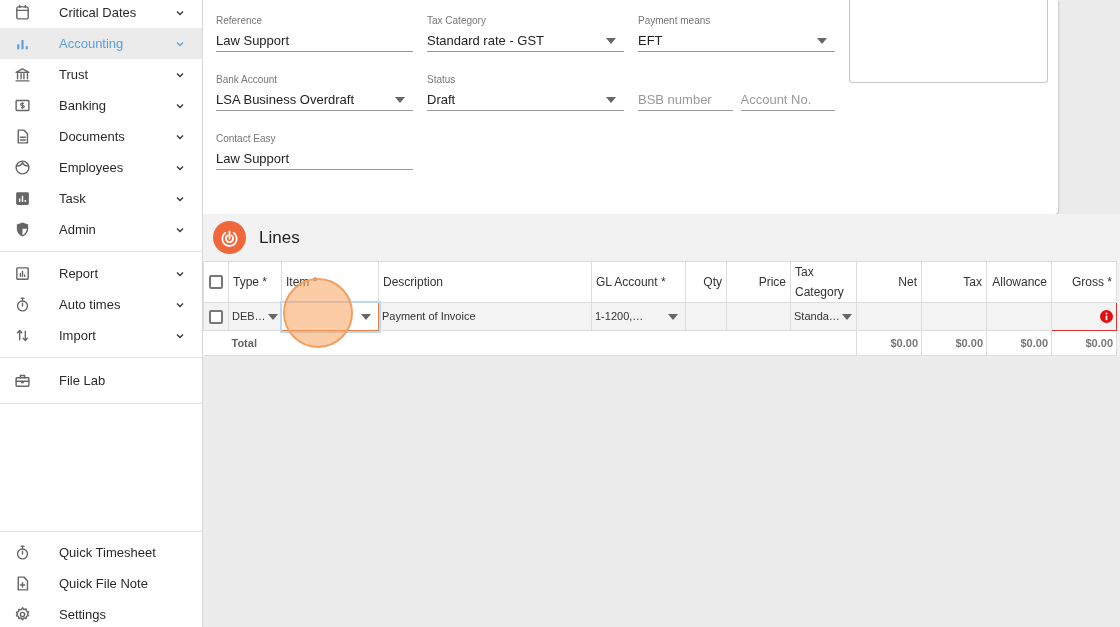 This screenshot has width=1120, height=627. I want to click on sidebar-item: Quick Timesheet, so click(101, 552).